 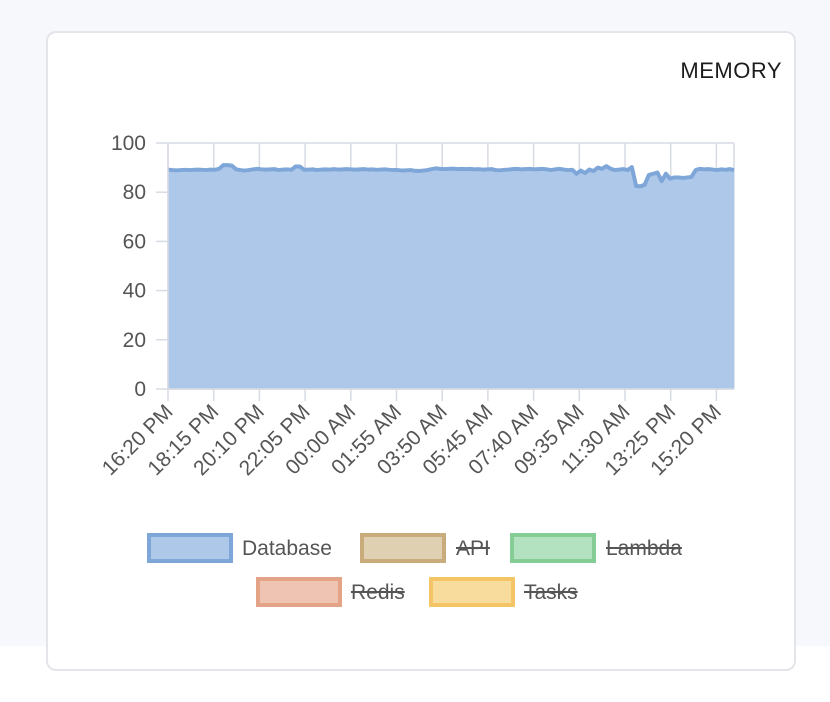 I want to click on y-tick-label: 40, so click(x=134, y=291).